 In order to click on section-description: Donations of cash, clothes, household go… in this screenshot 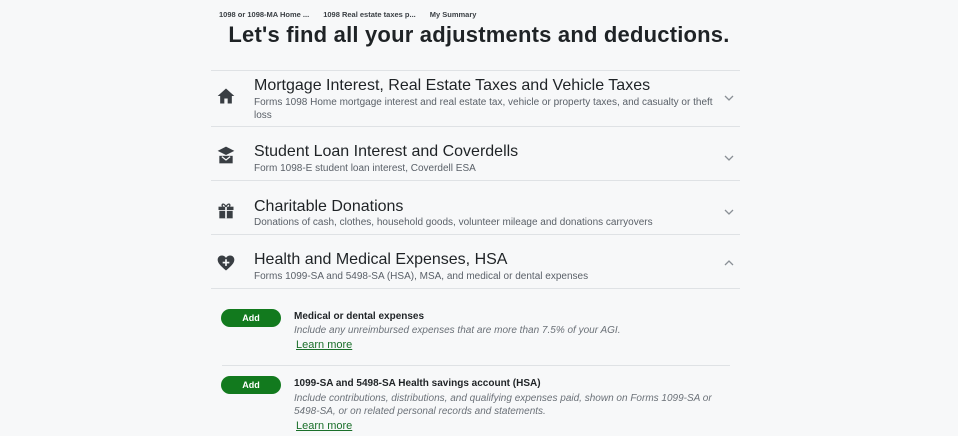, I will do `click(453, 222)`.